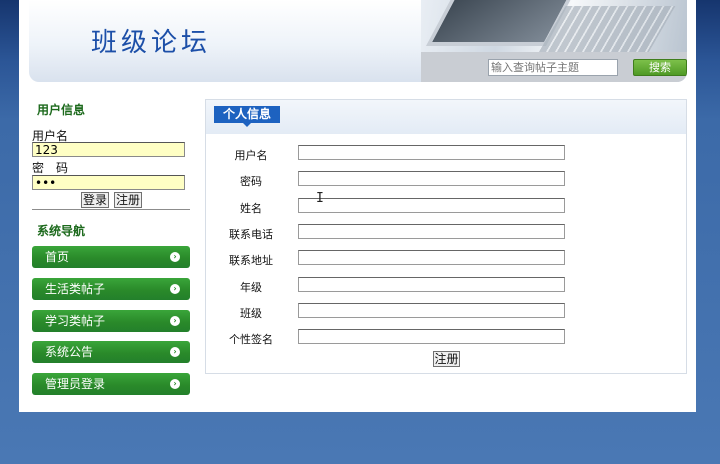 The height and width of the screenshot is (464, 720). Describe the element at coordinates (251, 260) in the screenshot. I see `field-label-address: 联系地址` at that location.